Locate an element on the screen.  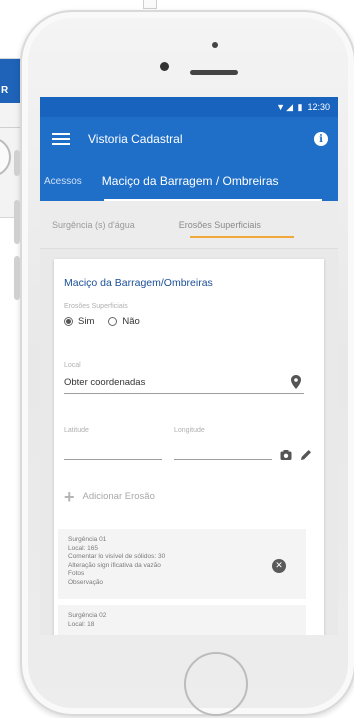
signal-battery-icons: ▼◢ ▮ is located at coordinates (290, 106).